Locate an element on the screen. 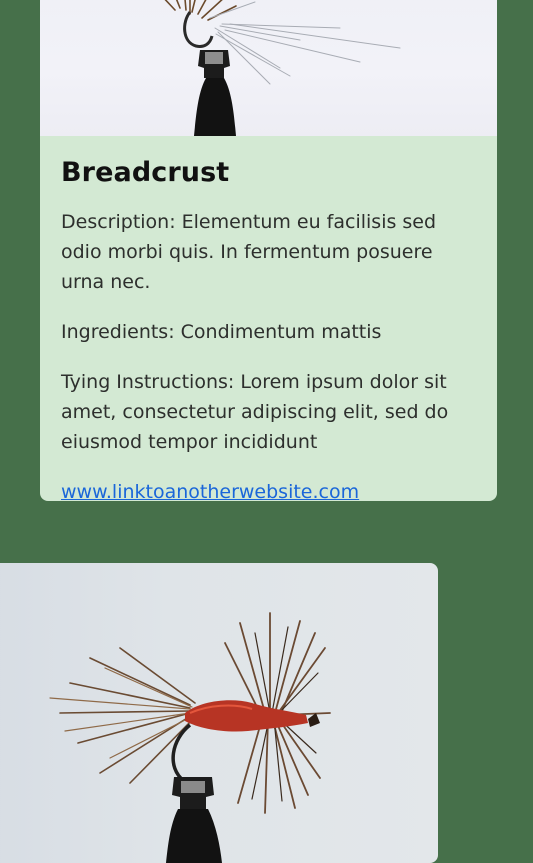 The image size is (533, 863). fly-title: Breadcrust is located at coordinates (145, 172).